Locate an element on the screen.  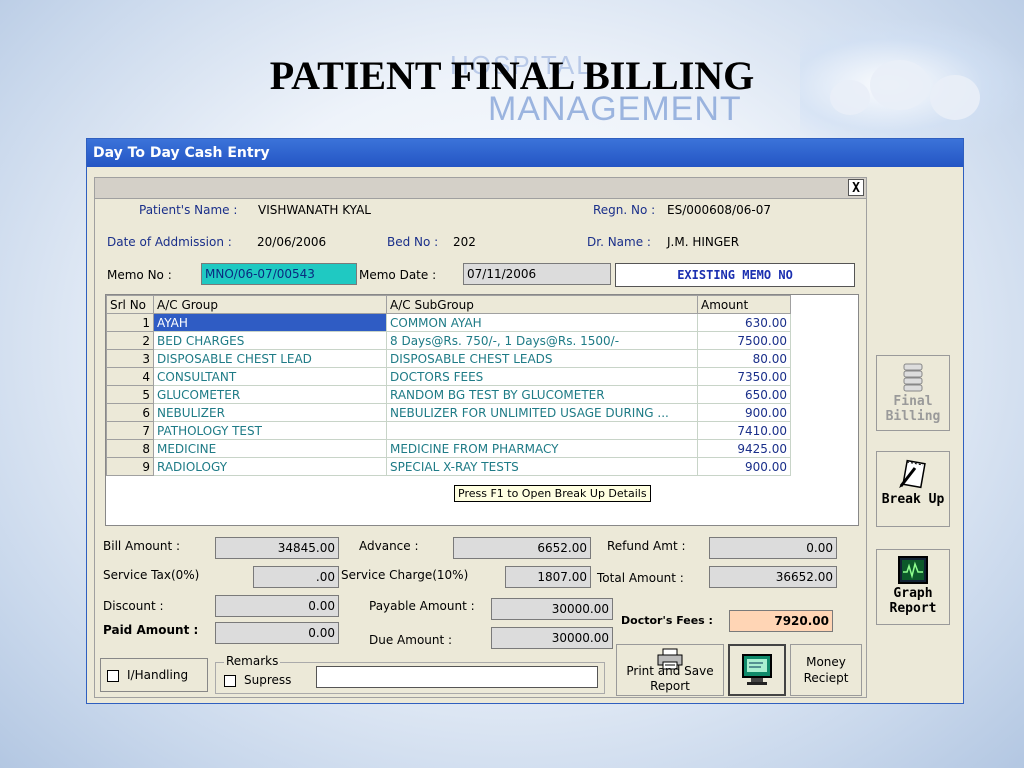
cell-subgroup is located at coordinates (542, 430).